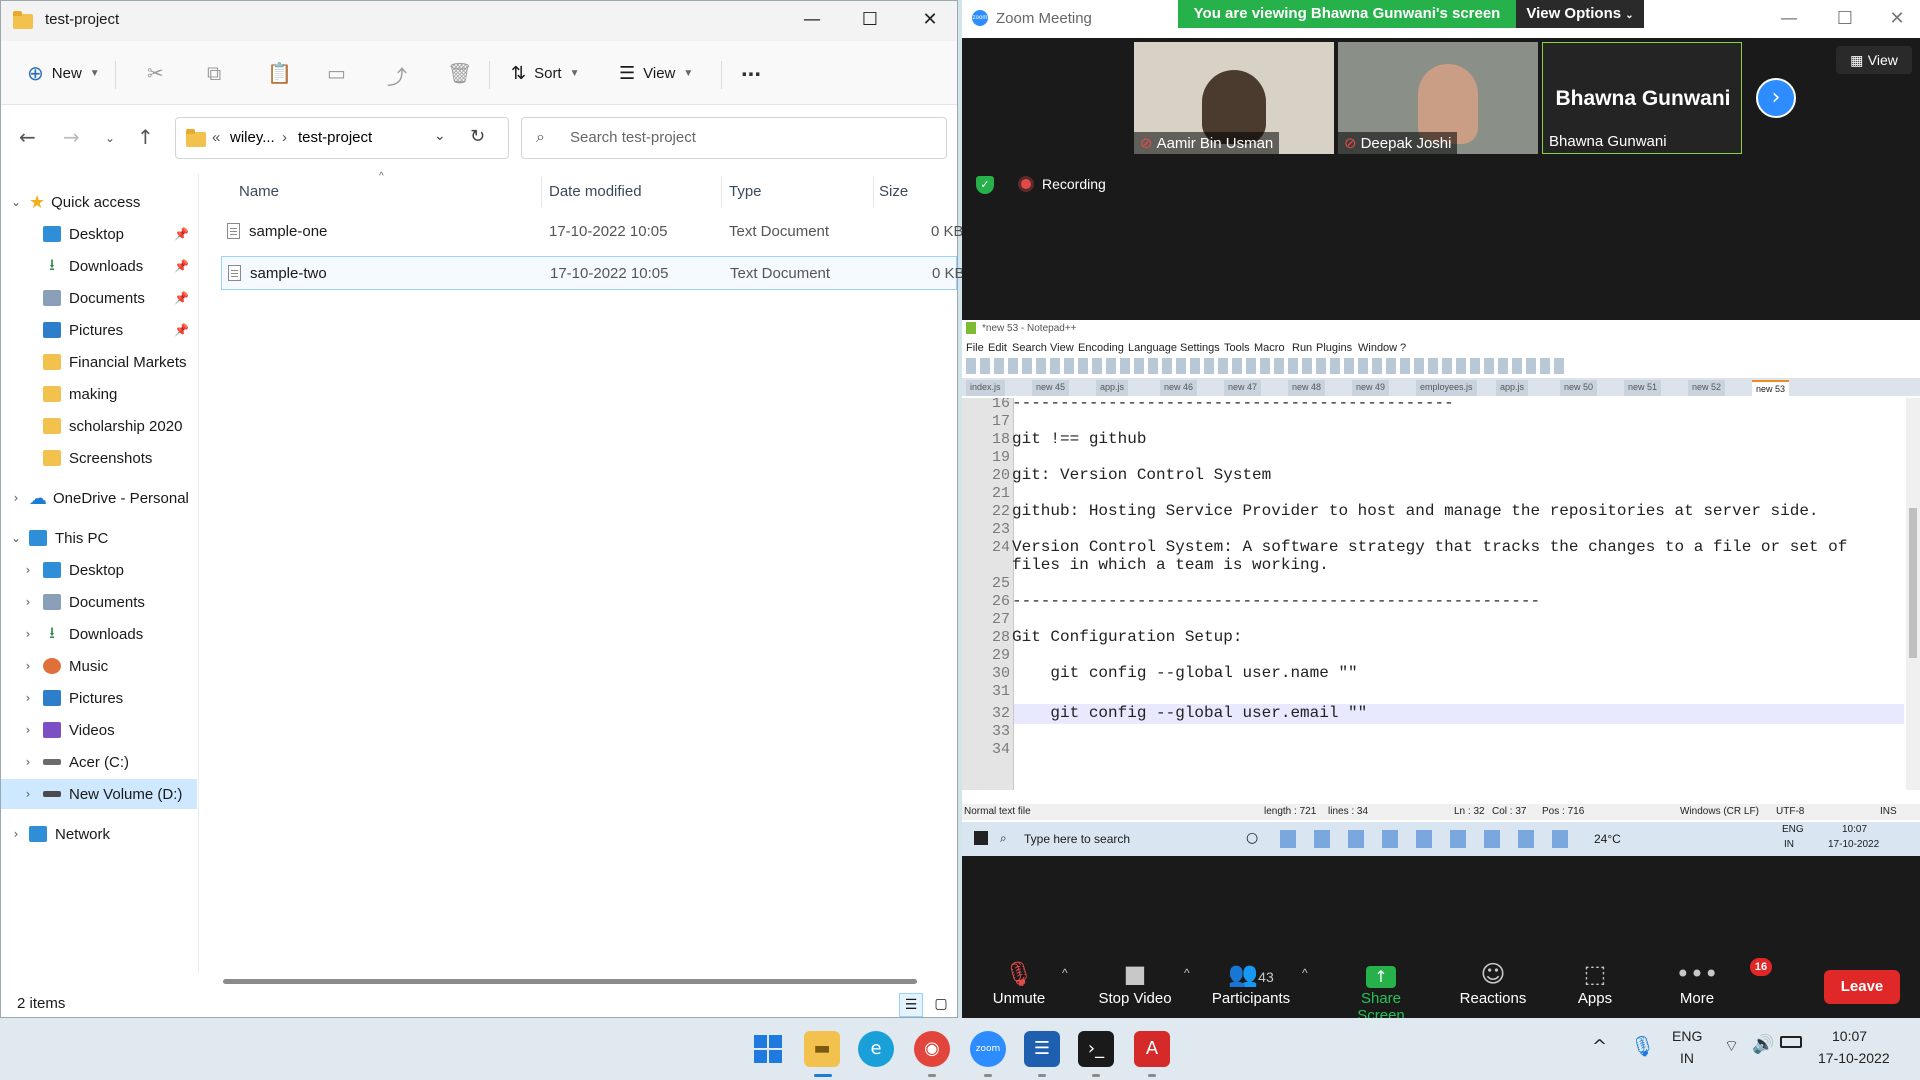 This screenshot has height=1080, width=1920. I want to click on npp-tab: new 51, so click(1643, 388).